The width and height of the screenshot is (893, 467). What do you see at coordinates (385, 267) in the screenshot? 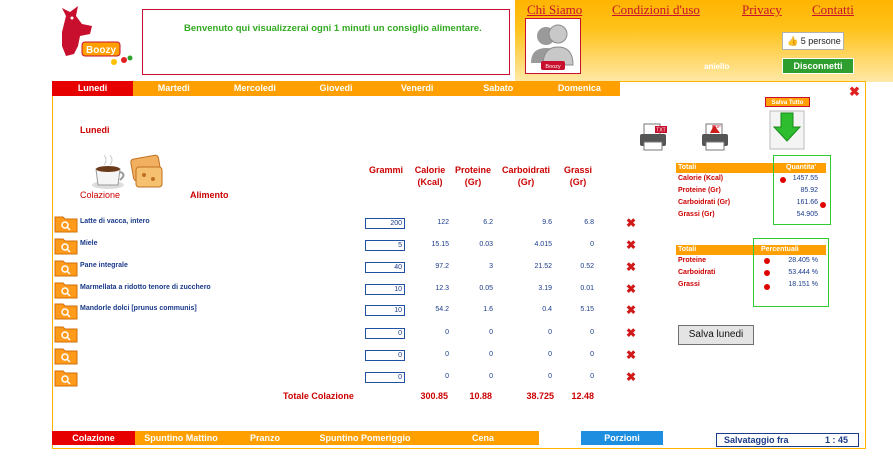
I see `grams-input: 40` at bounding box center [385, 267].